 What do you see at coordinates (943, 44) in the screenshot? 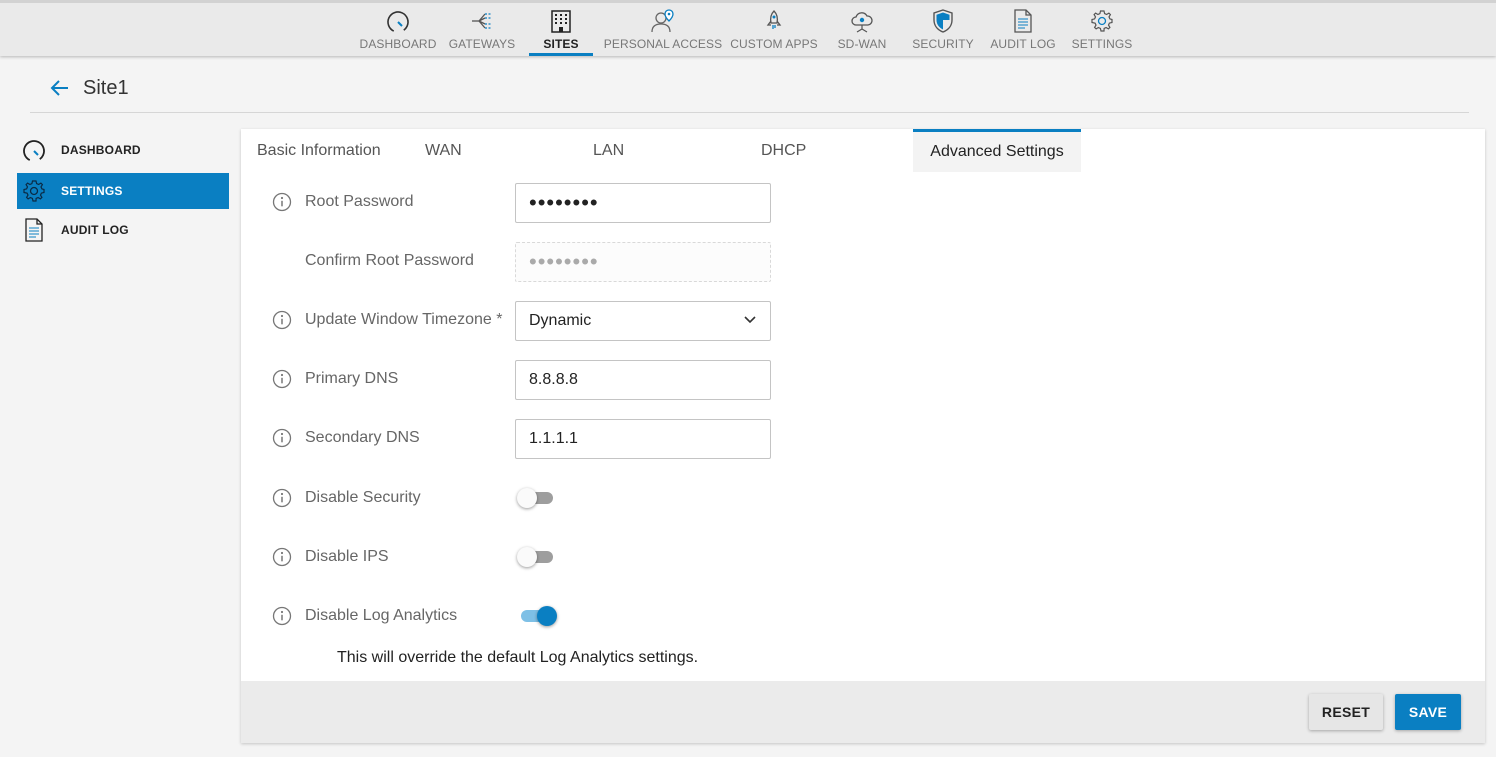
I see `nav-label: SECURITY` at bounding box center [943, 44].